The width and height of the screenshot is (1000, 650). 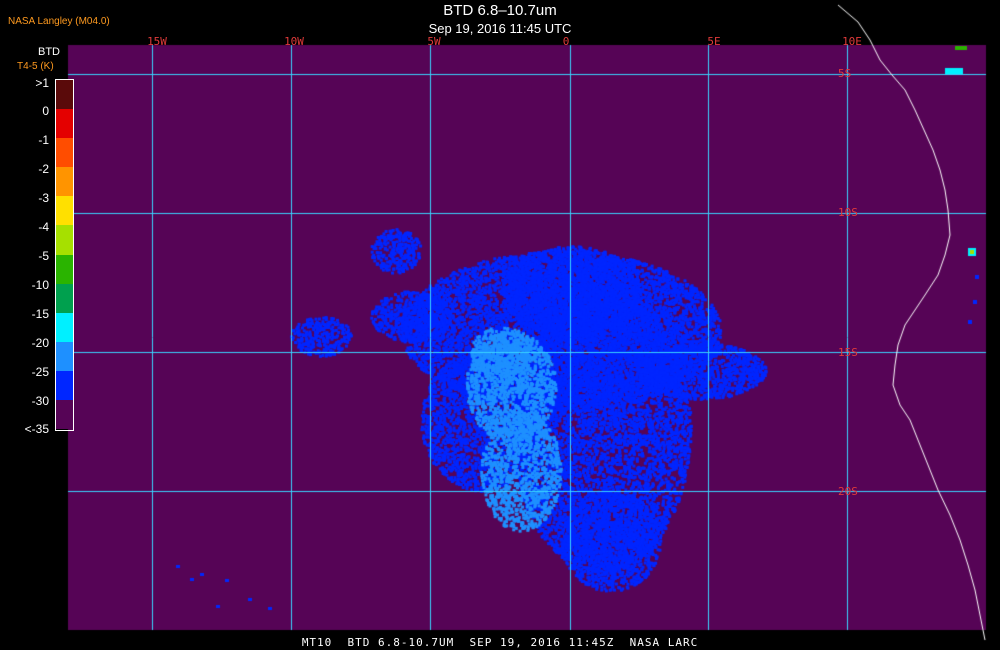 What do you see at coordinates (848, 491) in the screenshot?
I see `lat-label-20s: 20S` at bounding box center [848, 491].